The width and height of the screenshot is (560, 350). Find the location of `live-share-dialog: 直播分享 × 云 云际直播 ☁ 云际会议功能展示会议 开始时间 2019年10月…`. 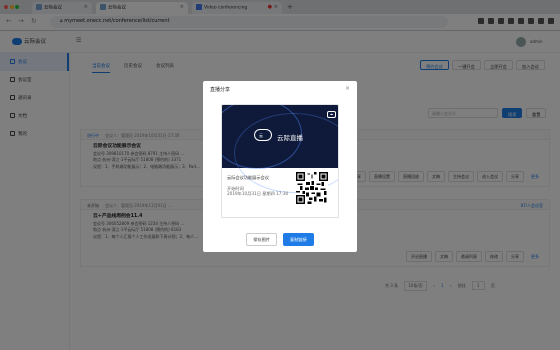

live-share-dialog: 直播分享 × 云 云际直播 ☁ 云际会议功能展示会议 开始时间 2019年10月… is located at coordinates (280, 166).